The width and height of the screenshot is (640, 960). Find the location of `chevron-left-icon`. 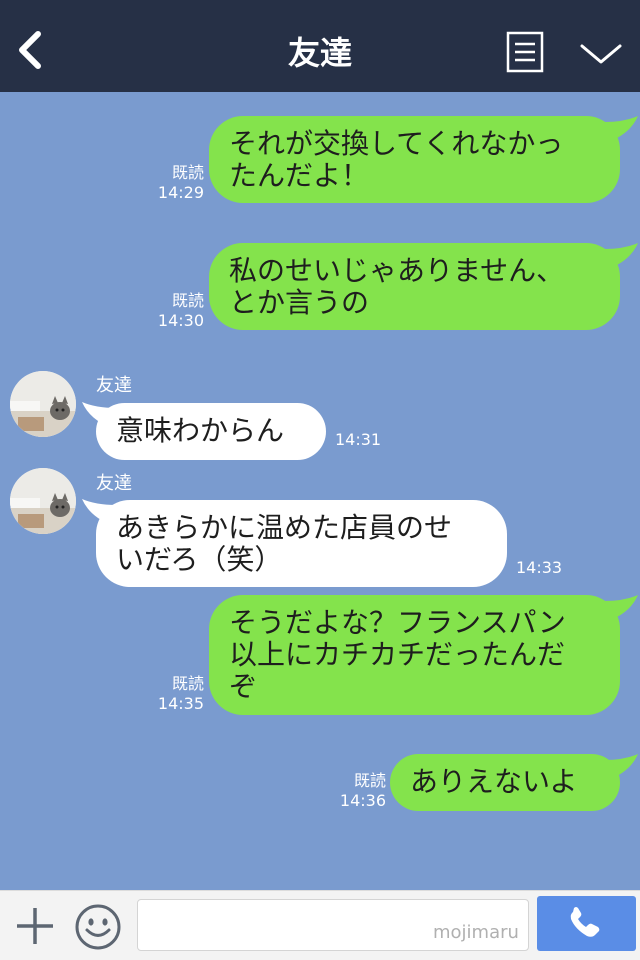

chevron-left-icon is located at coordinates (30, 50).